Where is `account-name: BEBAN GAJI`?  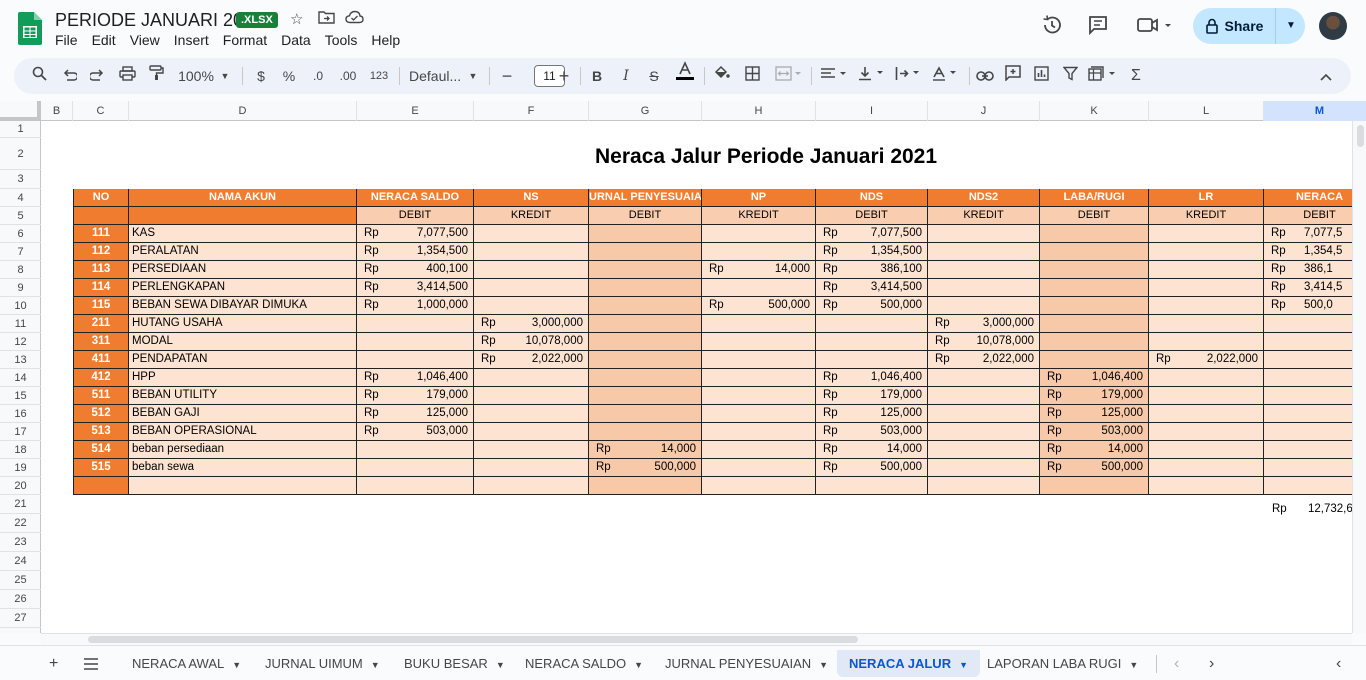 account-name: BEBAN GAJI is located at coordinates (243, 414).